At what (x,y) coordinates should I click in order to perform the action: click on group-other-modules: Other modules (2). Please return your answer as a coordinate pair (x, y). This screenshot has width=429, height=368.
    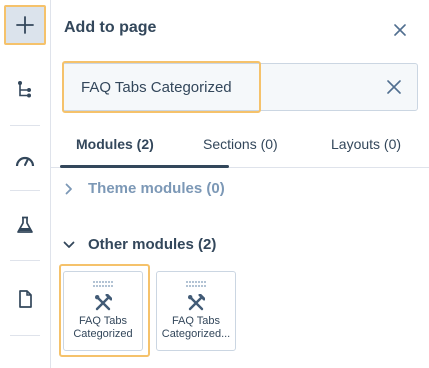
    Looking at the image, I should click on (139, 244).